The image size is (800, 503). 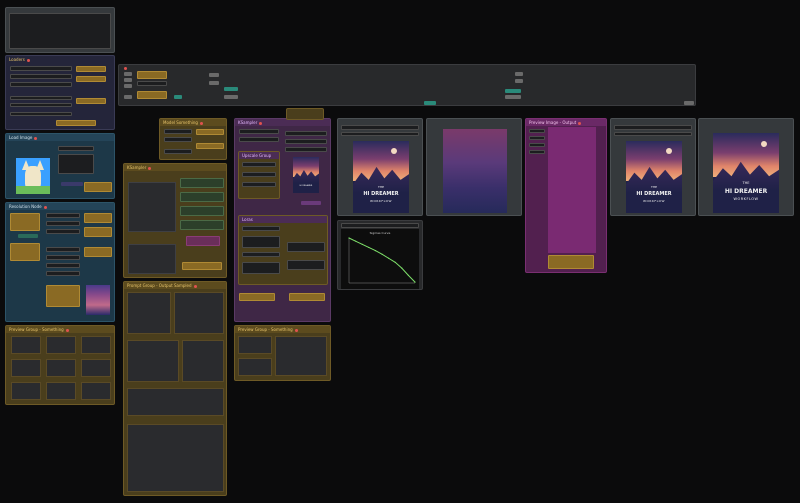 What do you see at coordinates (746, 167) in the screenshot?
I see `preview-image-3: THE HI DREAMER WORKFLOW` at bounding box center [746, 167].